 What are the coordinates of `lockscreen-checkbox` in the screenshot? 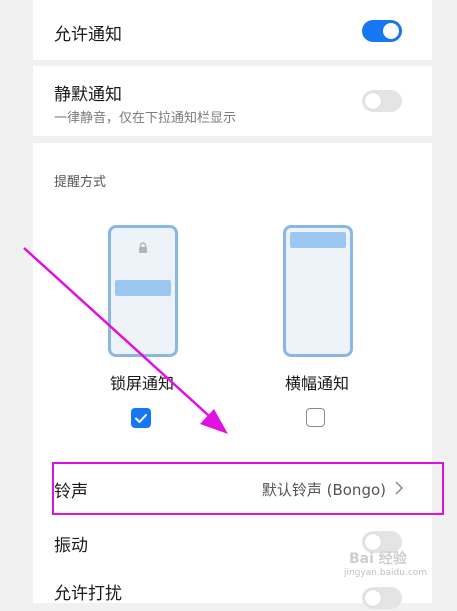 It's located at (141, 418).